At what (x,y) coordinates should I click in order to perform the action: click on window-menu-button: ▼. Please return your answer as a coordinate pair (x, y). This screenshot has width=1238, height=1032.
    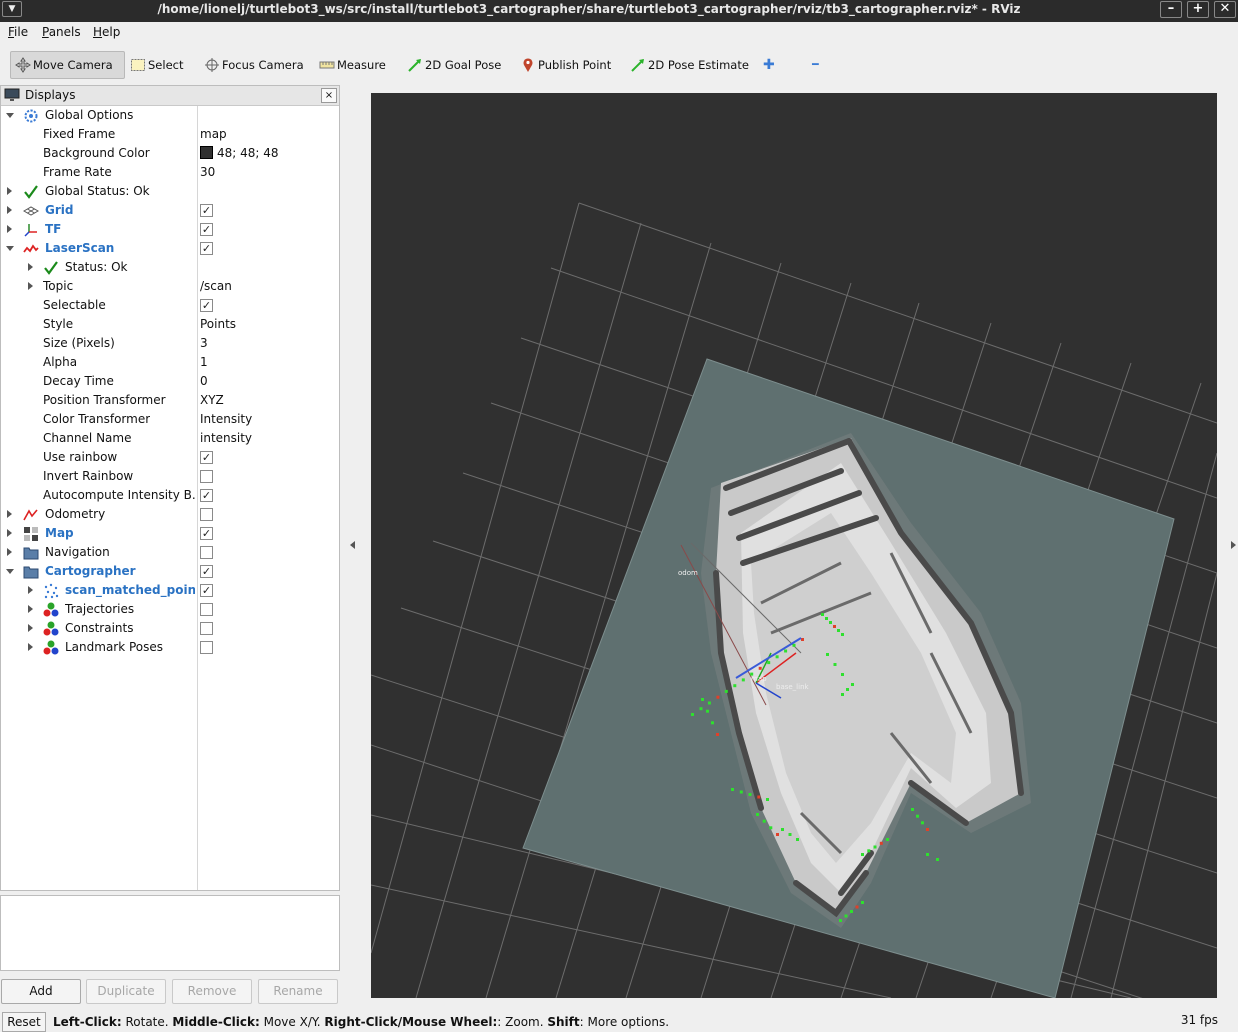
    Looking at the image, I should click on (12, 9).